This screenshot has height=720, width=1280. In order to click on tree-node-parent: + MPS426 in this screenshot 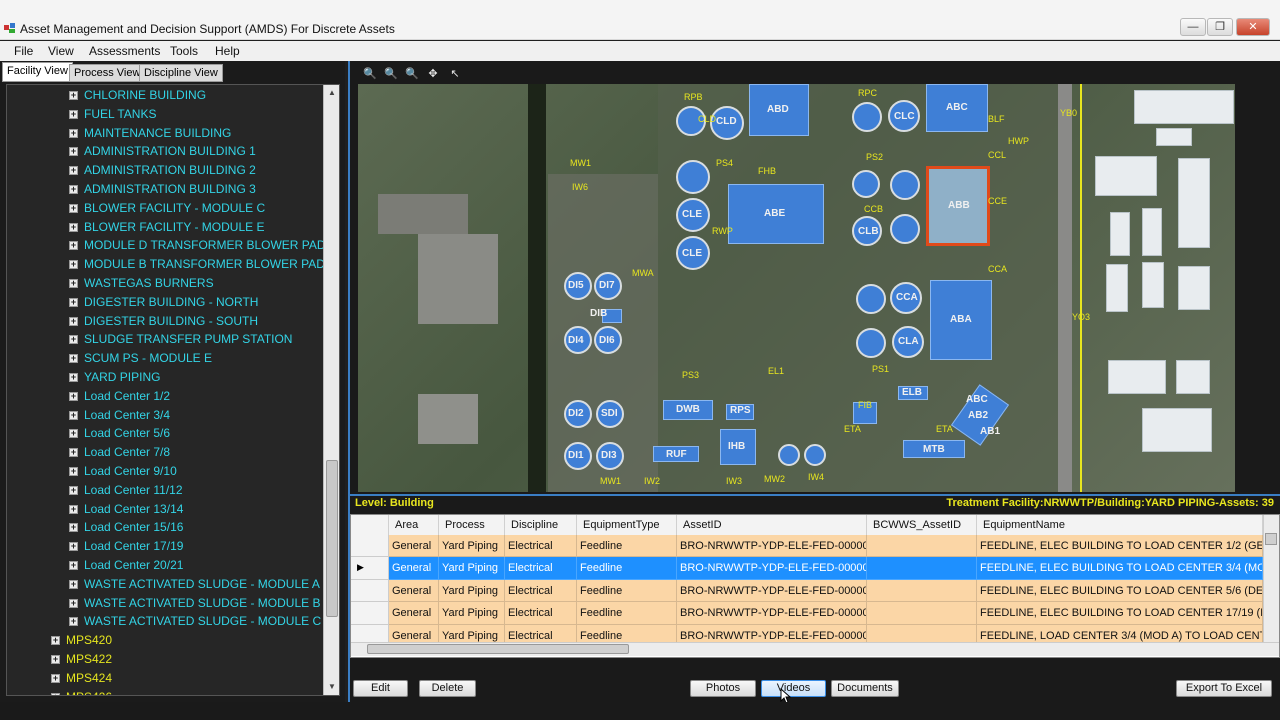, I will do `click(166, 692)`.